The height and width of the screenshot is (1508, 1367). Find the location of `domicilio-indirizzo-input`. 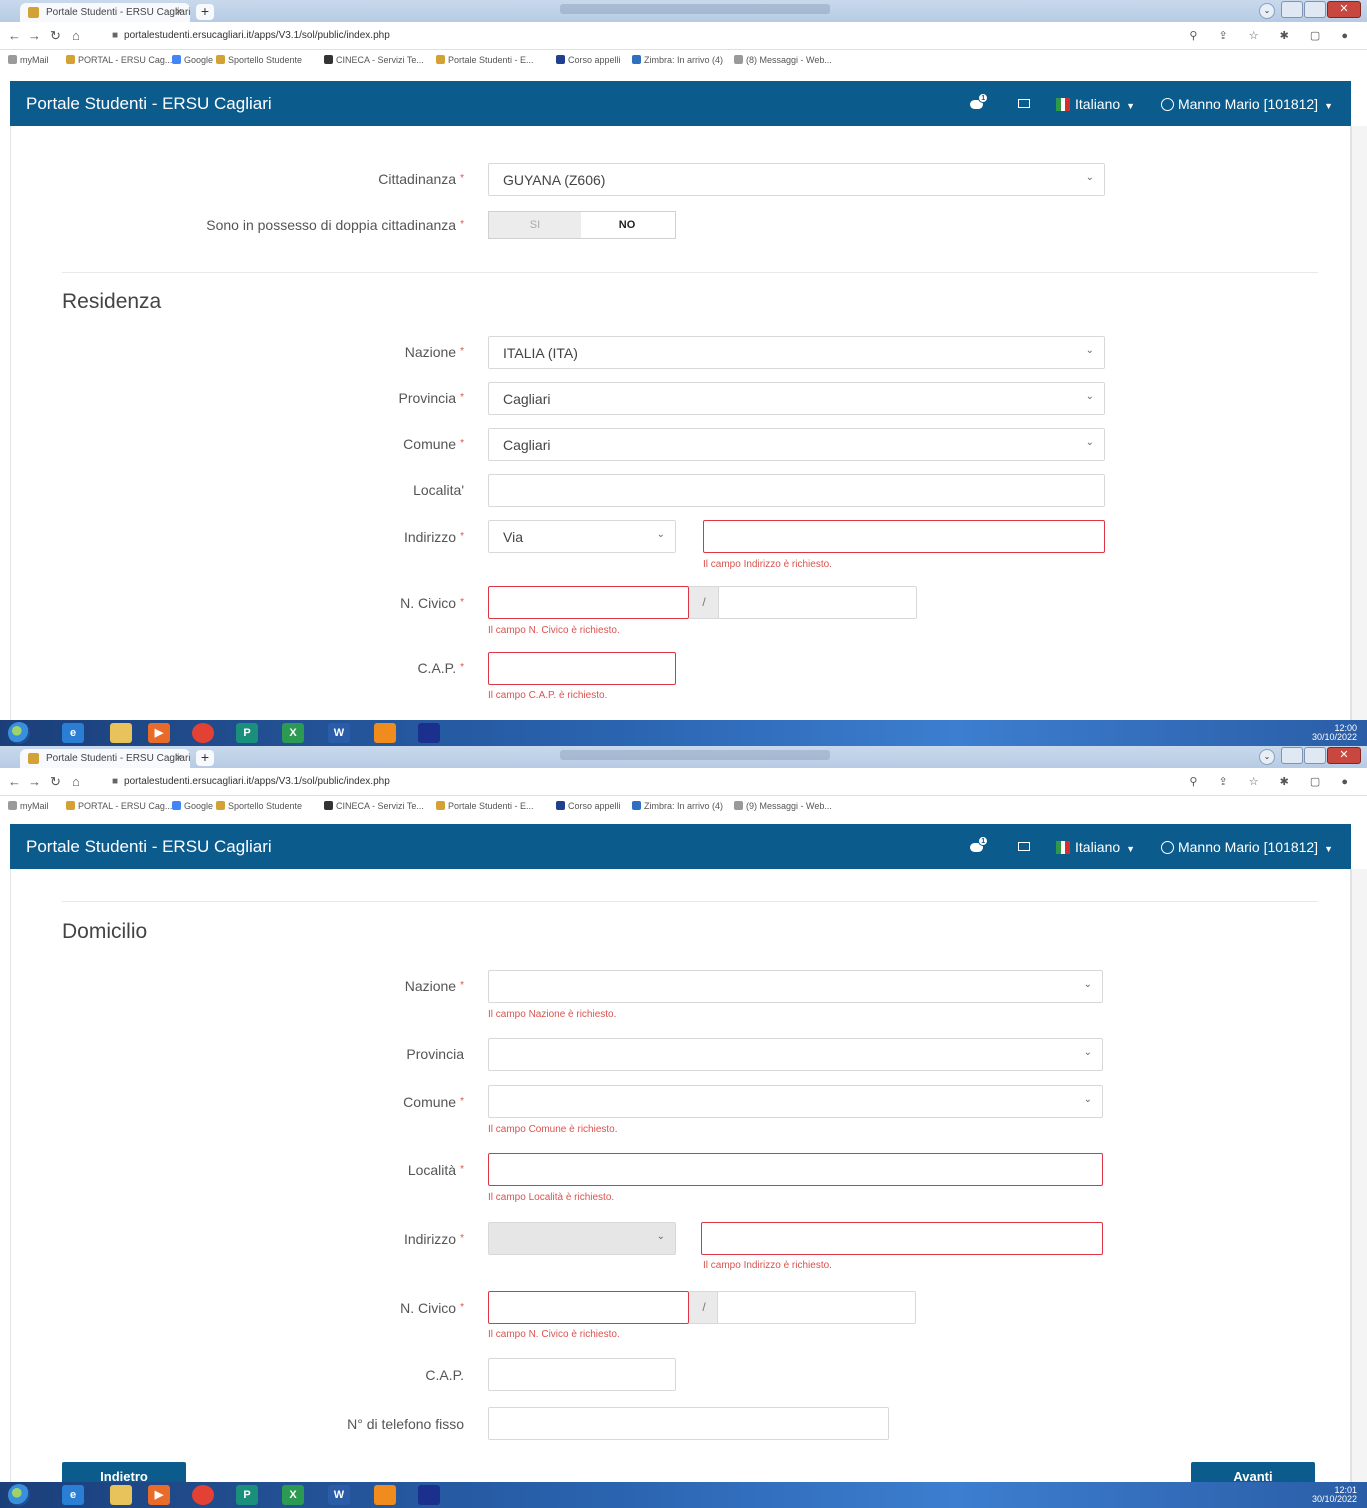

domicilio-indirizzo-input is located at coordinates (902, 1238).